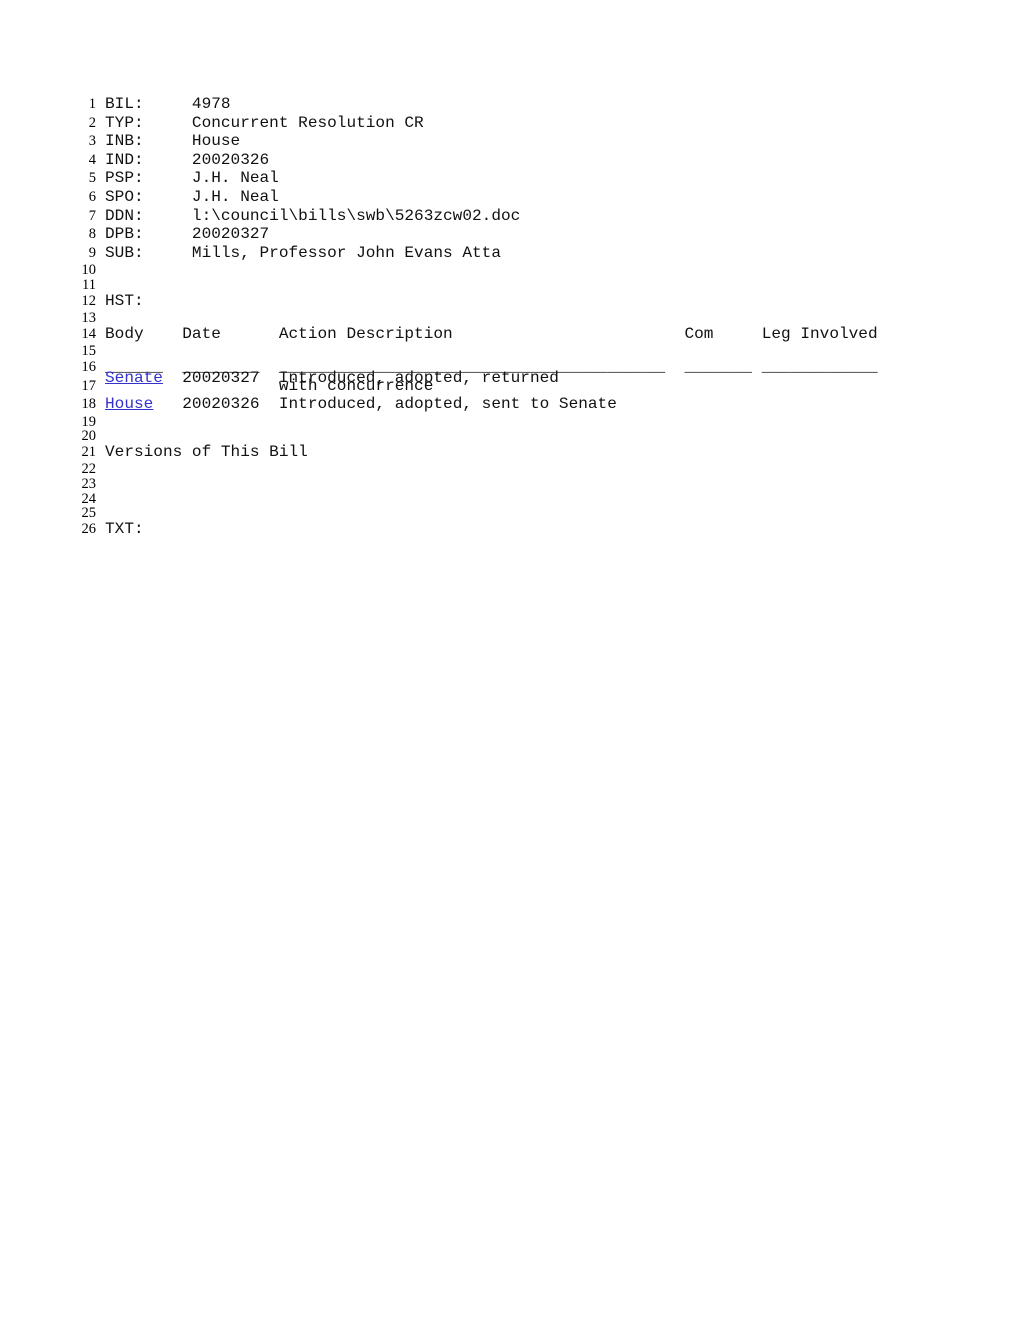 This screenshot has width=1020, height=1320. I want to click on line-number: 13, so click(89, 318).